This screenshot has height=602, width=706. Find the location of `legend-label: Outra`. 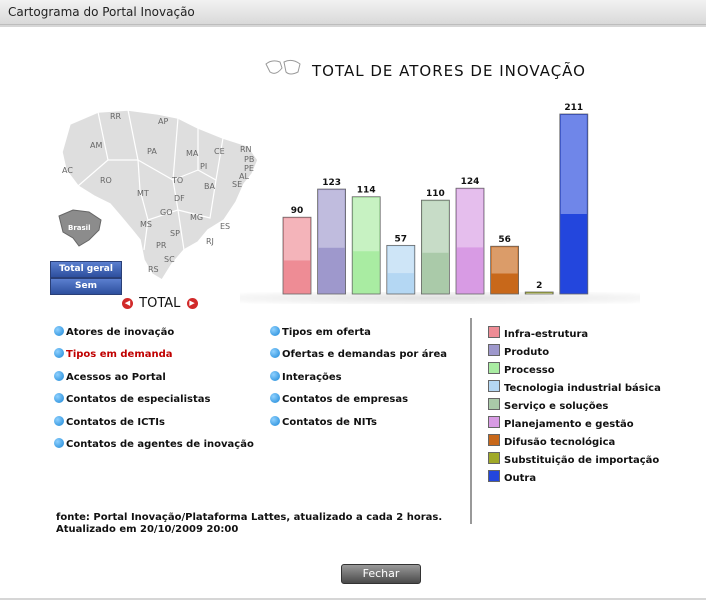

legend-label: Outra is located at coordinates (520, 478).